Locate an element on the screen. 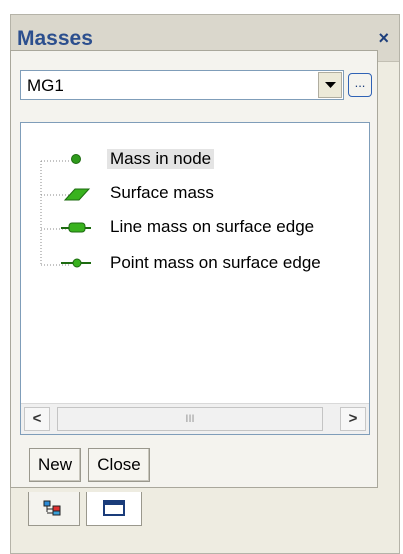 The image size is (403, 554). line-mass-icon is located at coordinates (76, 227).